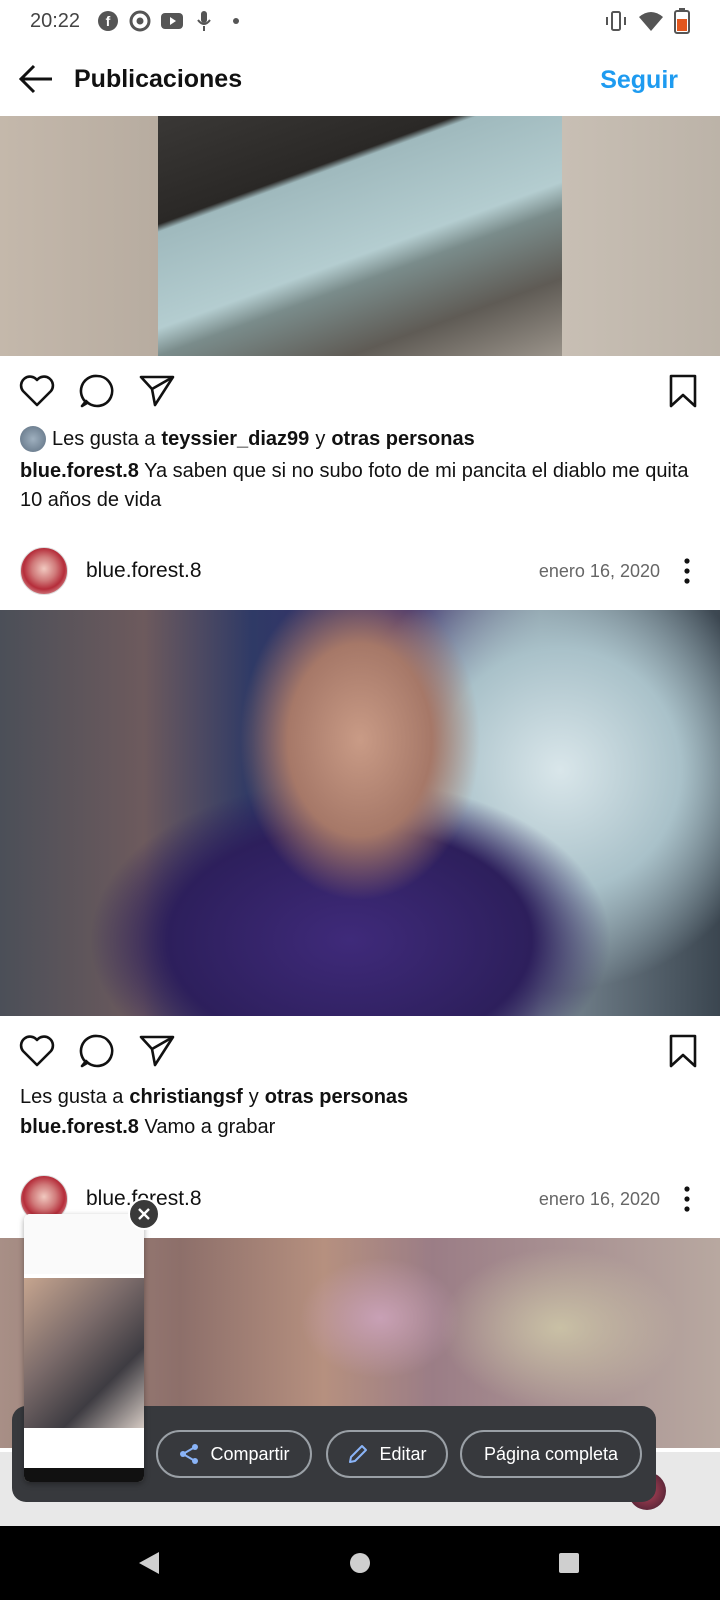 The height and width of the screenshot is (1600, 720). Describe the element at coordinates (360, 79) in the screenshot. I see `app-bar: Publicaciones Seguir` at that location.